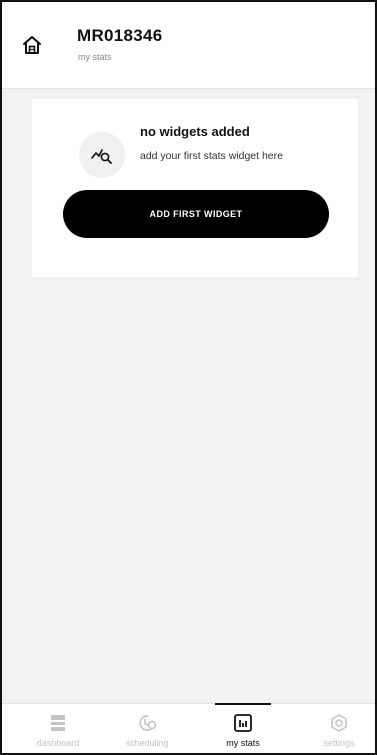  I want to click on empty-state-subtitle: add your first stats widget here, so click(211, 156).